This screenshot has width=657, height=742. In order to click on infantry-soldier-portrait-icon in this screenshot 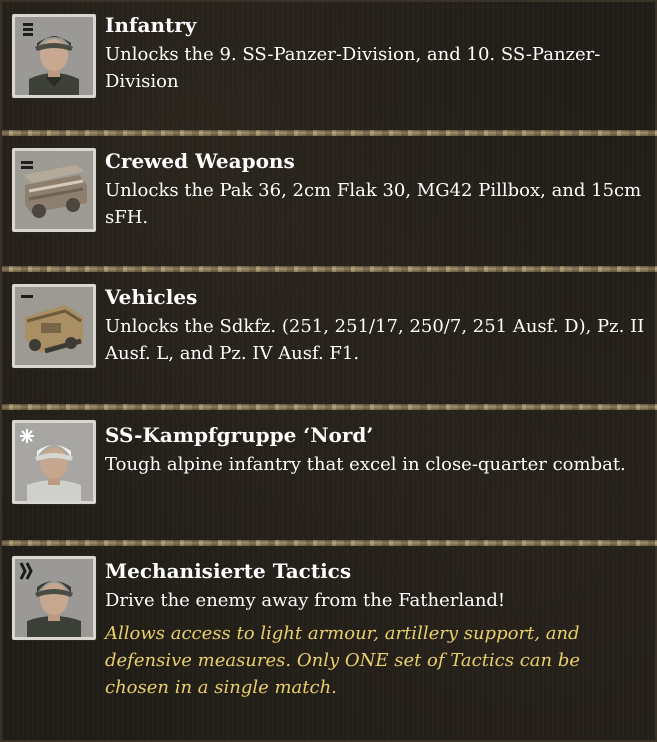, I will do `click(54, 56)`.